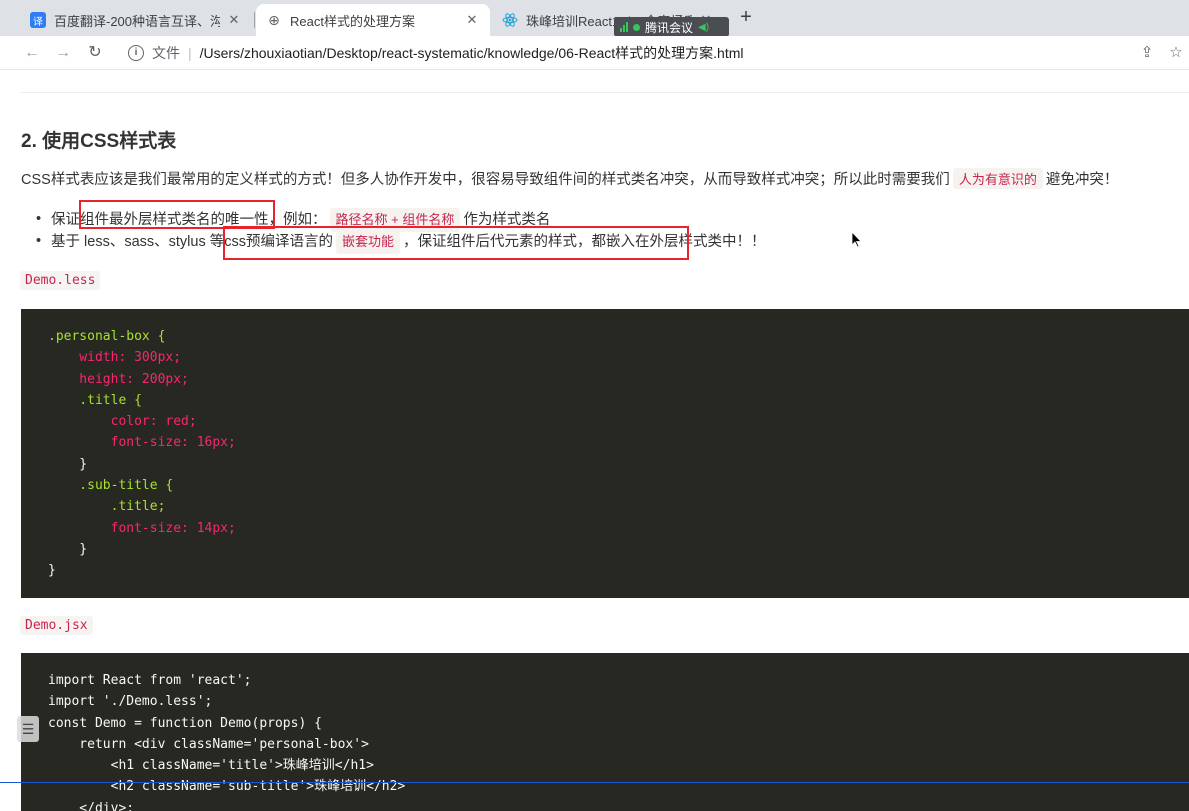 This screenshot has width=1189, height=811. I want to click on code-line: font-size: 14px;, so click(142, 528).